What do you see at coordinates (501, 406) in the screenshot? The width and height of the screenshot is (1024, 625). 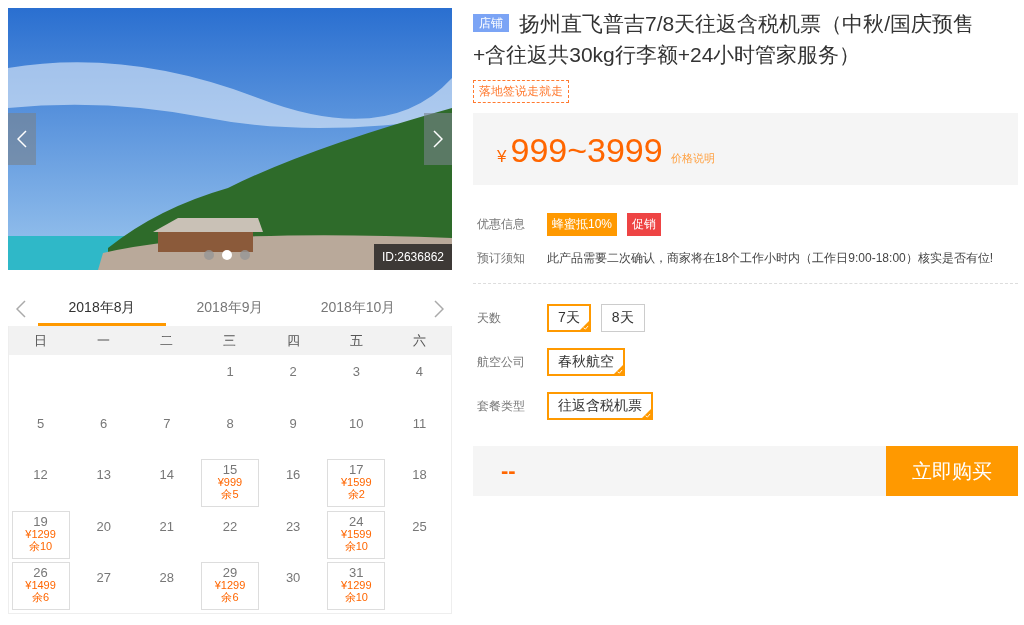 I see `field-label: 套餐类型` at bounding box center [501, 406].